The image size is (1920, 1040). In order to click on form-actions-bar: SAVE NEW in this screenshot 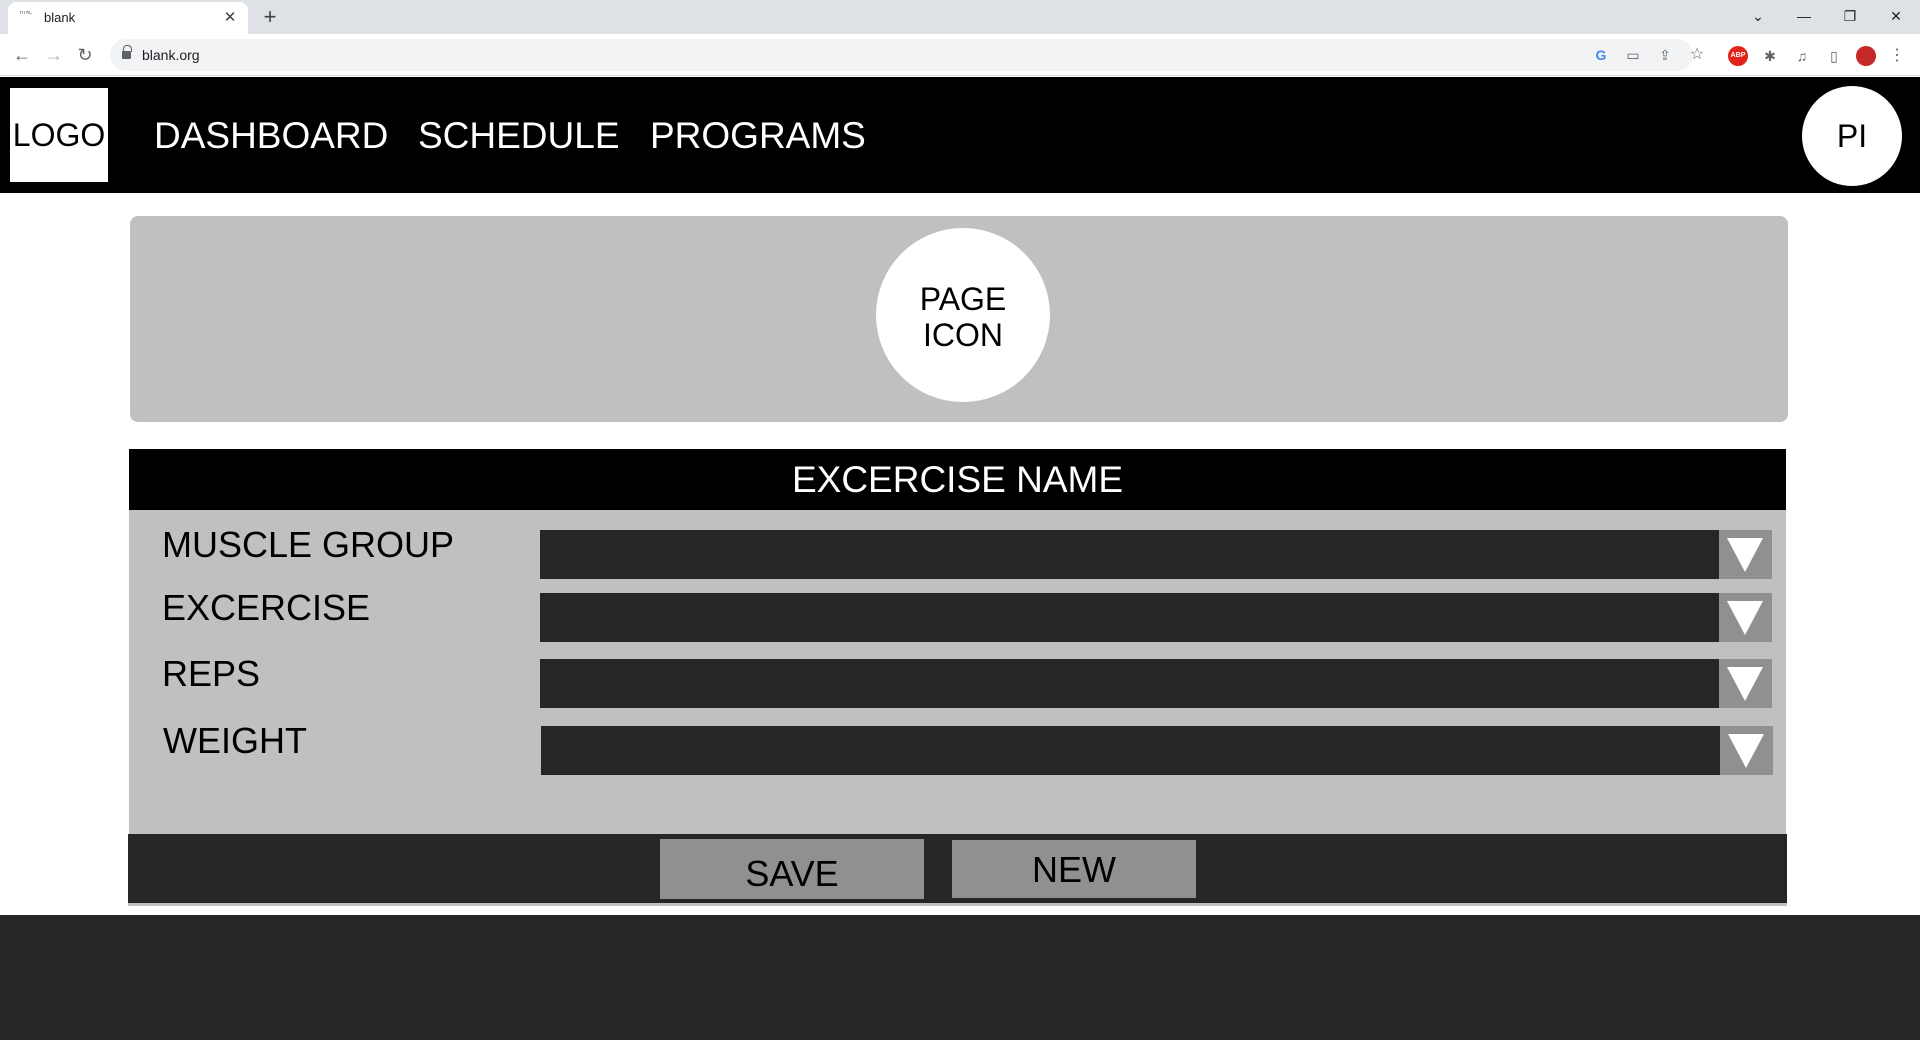, I will do `click(957, 870)`.